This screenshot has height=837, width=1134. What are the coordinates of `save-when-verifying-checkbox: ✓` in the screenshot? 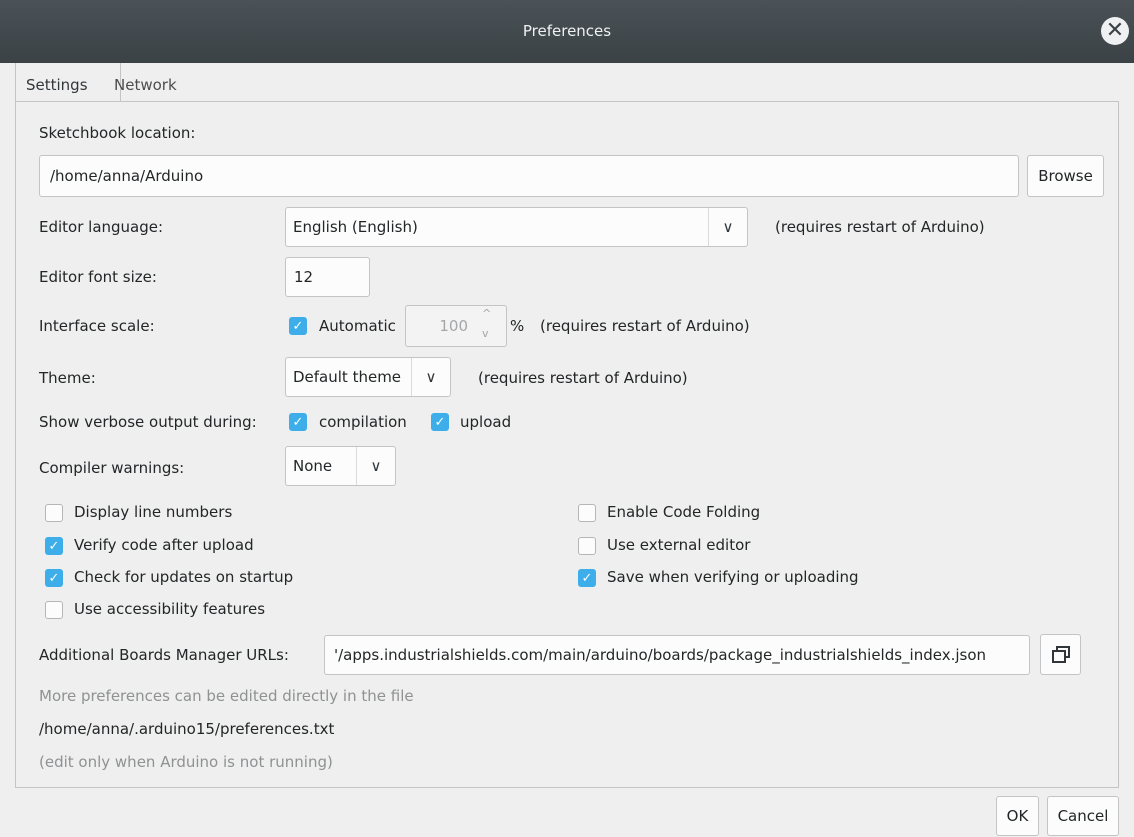 It's located at (587, 578).